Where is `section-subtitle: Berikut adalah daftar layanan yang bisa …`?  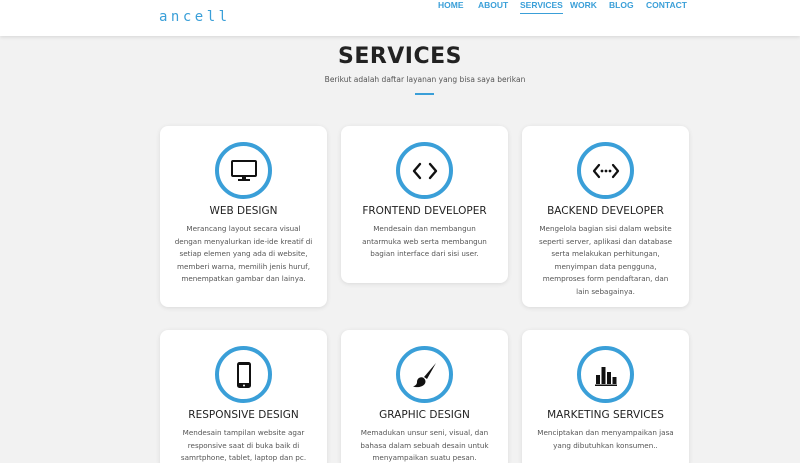
section-subtitle: Berikut adalah daftar layanan yang bisa … is located at coordinates (425, 79).